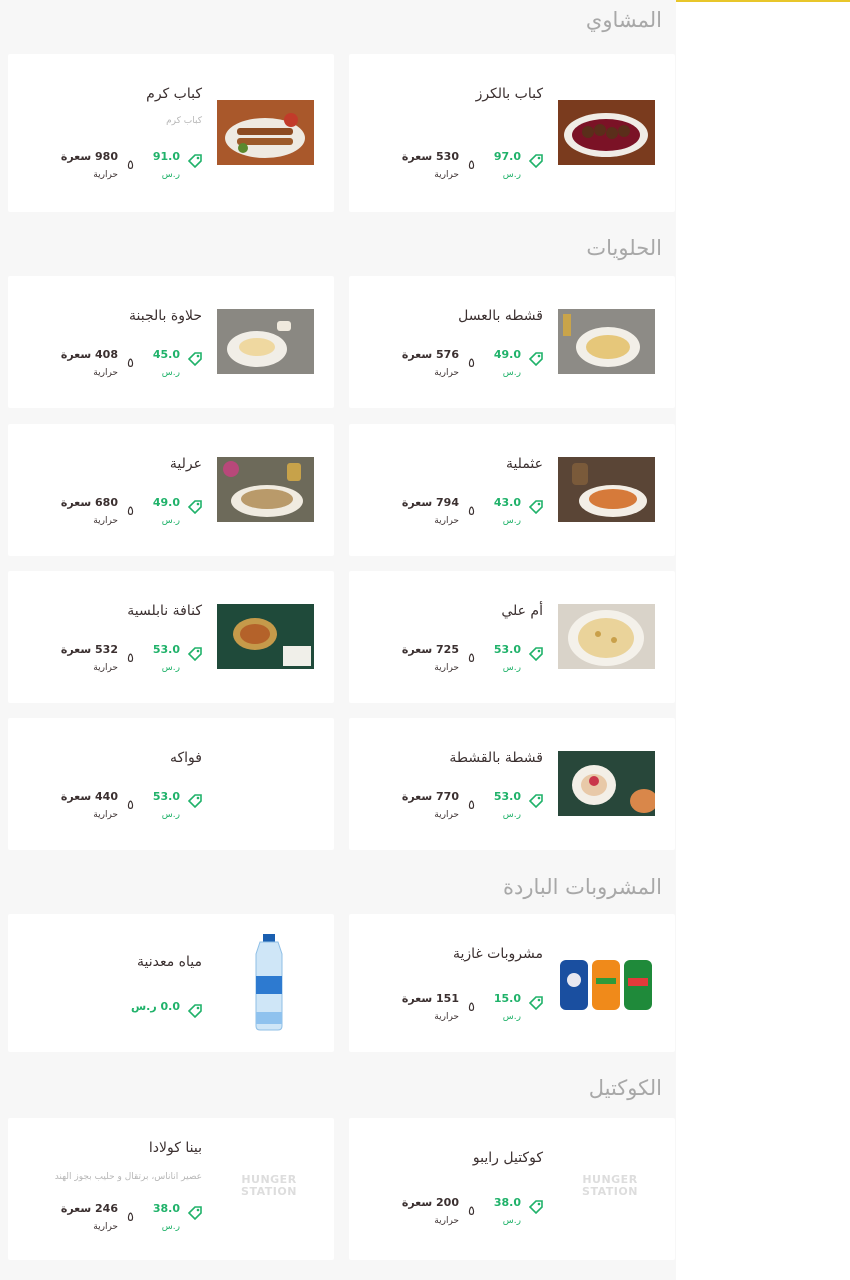  I want to click on calories-value: 680 سعرة, so click(89, 502).